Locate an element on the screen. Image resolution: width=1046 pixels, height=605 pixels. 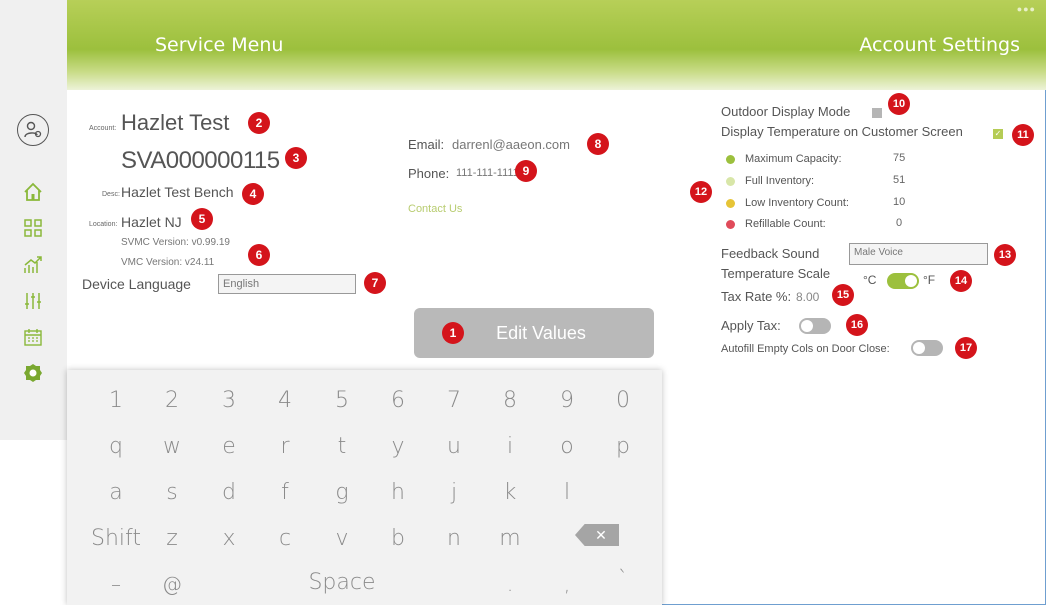
key-a: a is located at coordinates (116, 492).